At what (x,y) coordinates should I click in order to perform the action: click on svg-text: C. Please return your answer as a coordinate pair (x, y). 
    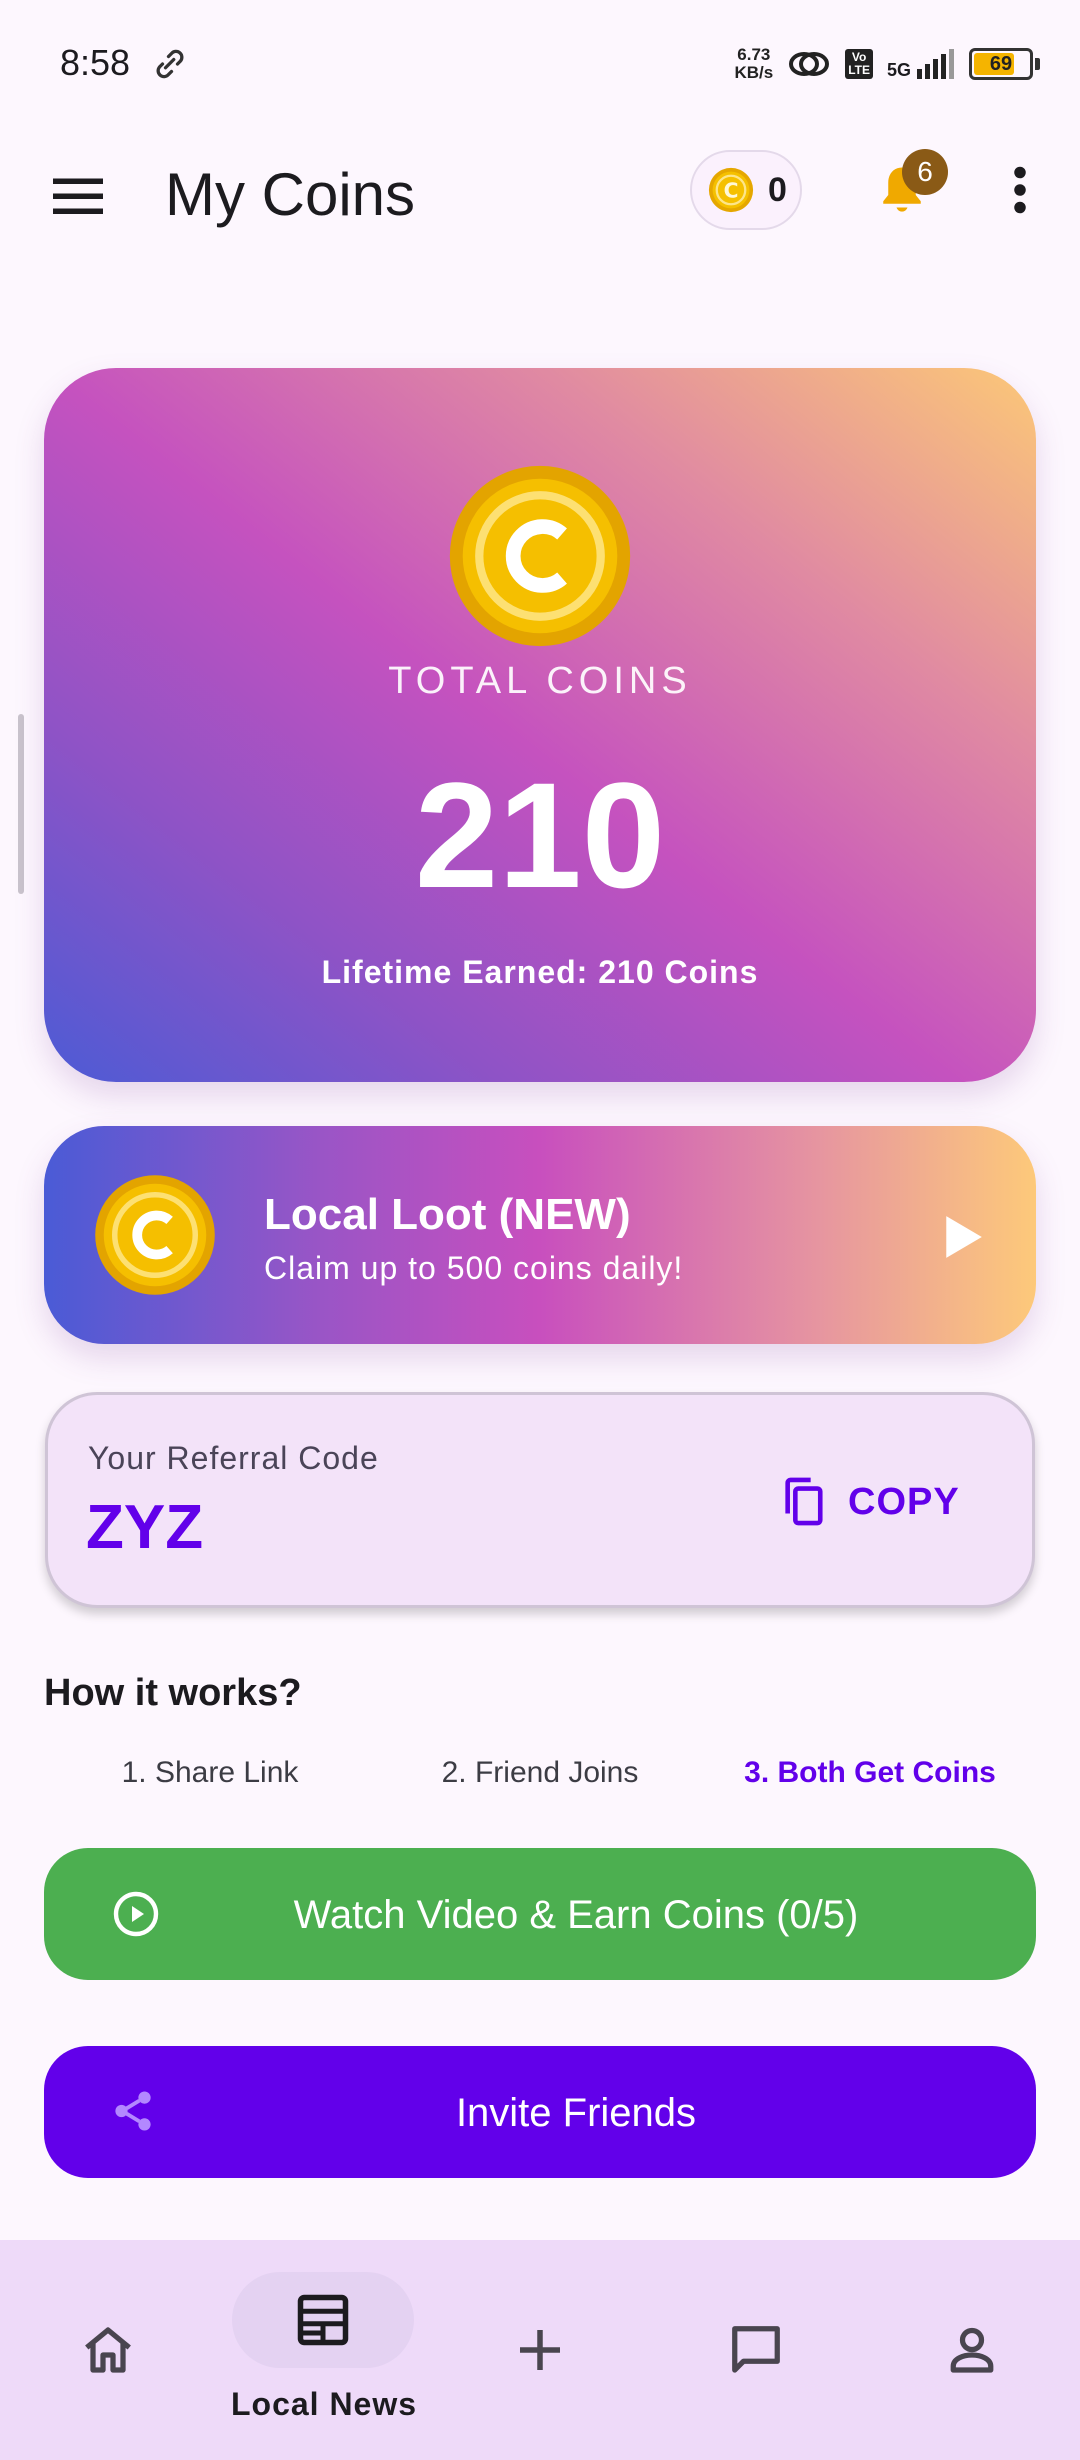
    Looking at the image, I should click on (731, 190).